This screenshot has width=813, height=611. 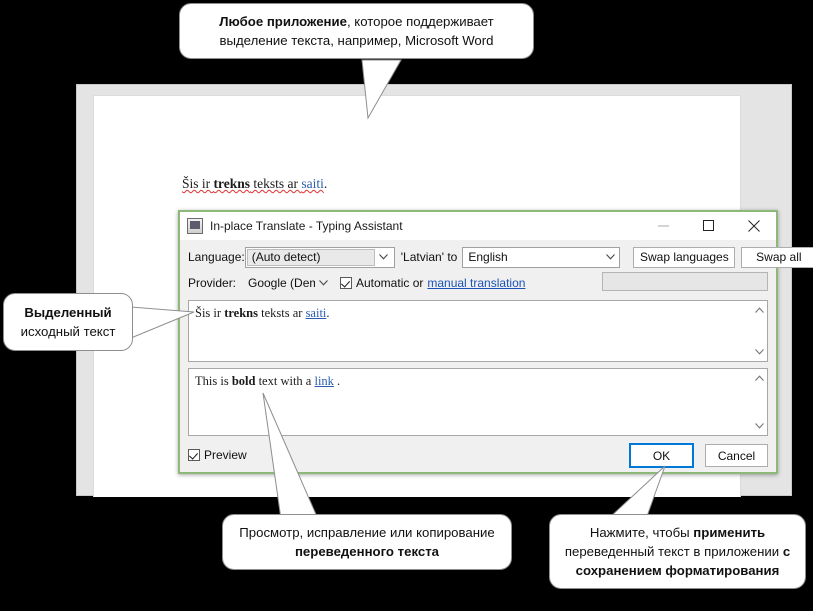 I want to click on doc-text-part3: ., so click(x=325, y=183).